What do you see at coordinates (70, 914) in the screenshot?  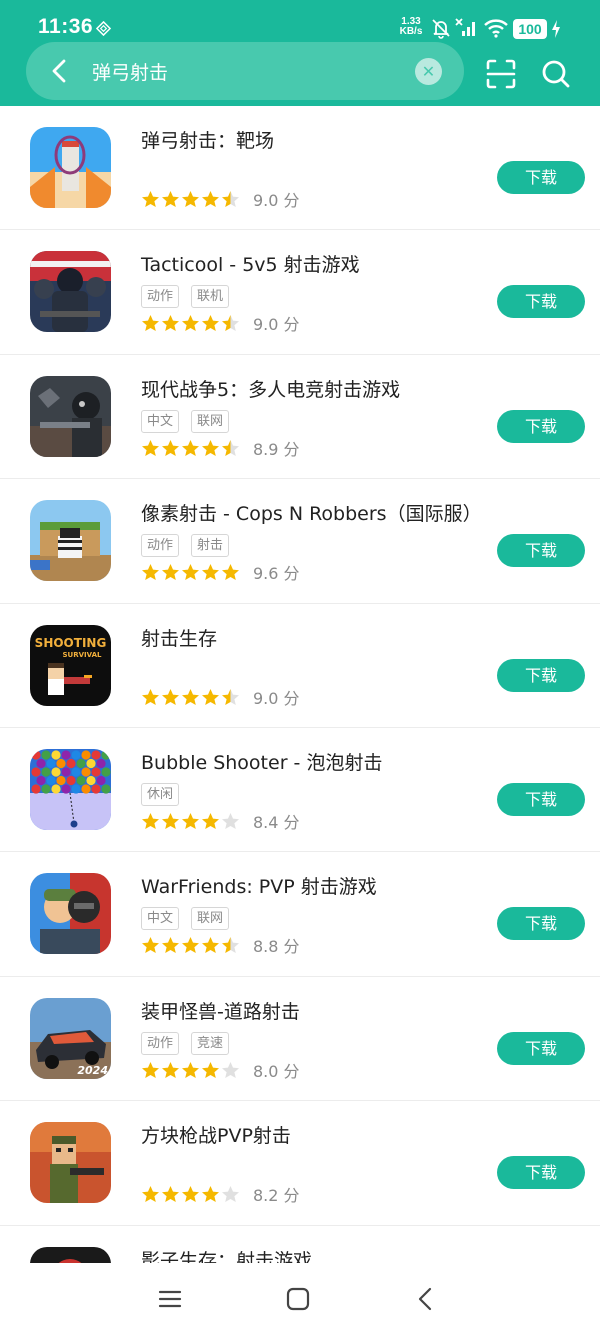 I see `app-icon-warfriends` at bounding box center [70, 914].